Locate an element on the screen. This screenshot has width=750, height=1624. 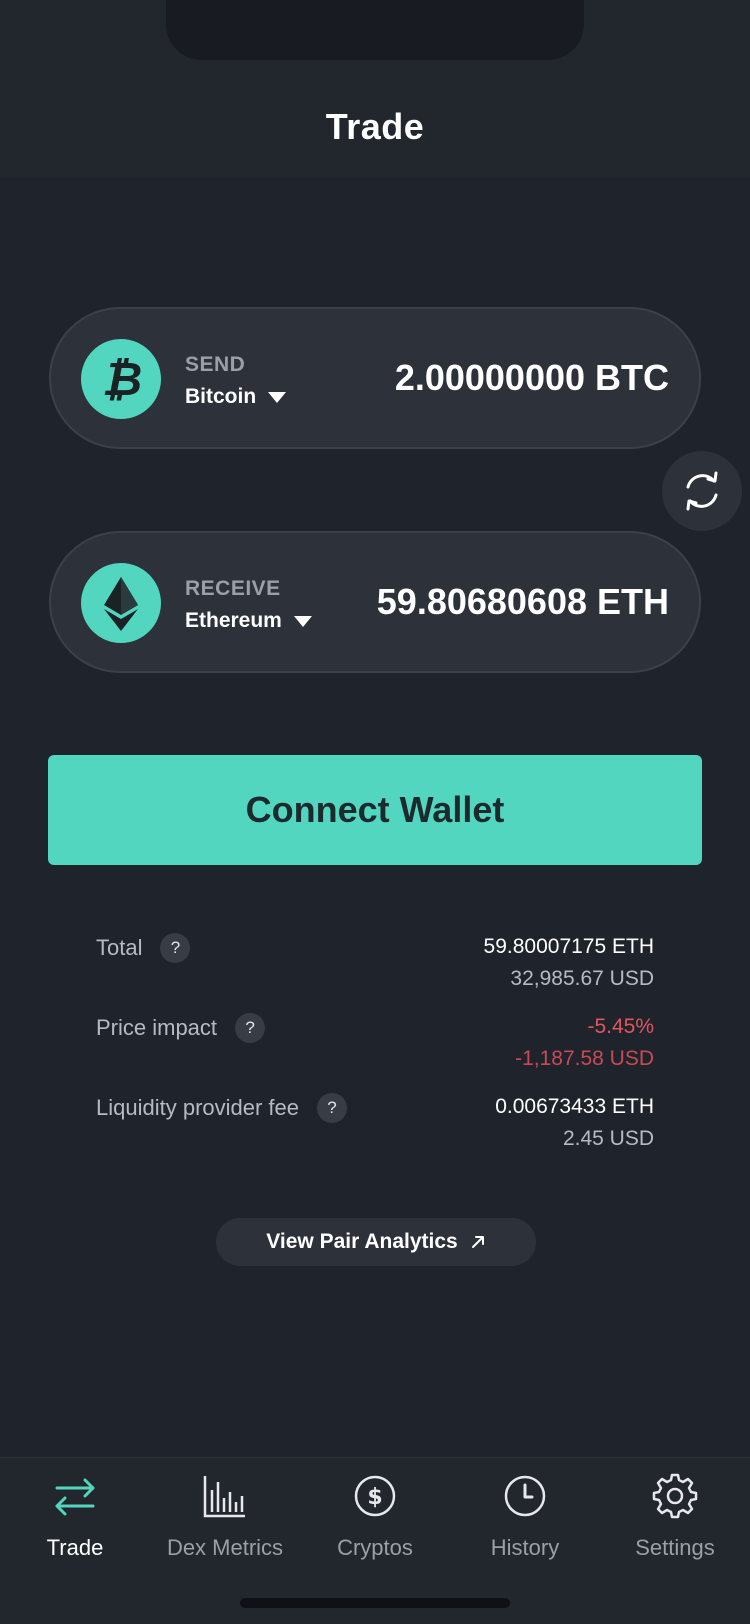
gear-icon is located at coordinates (675, 1496).